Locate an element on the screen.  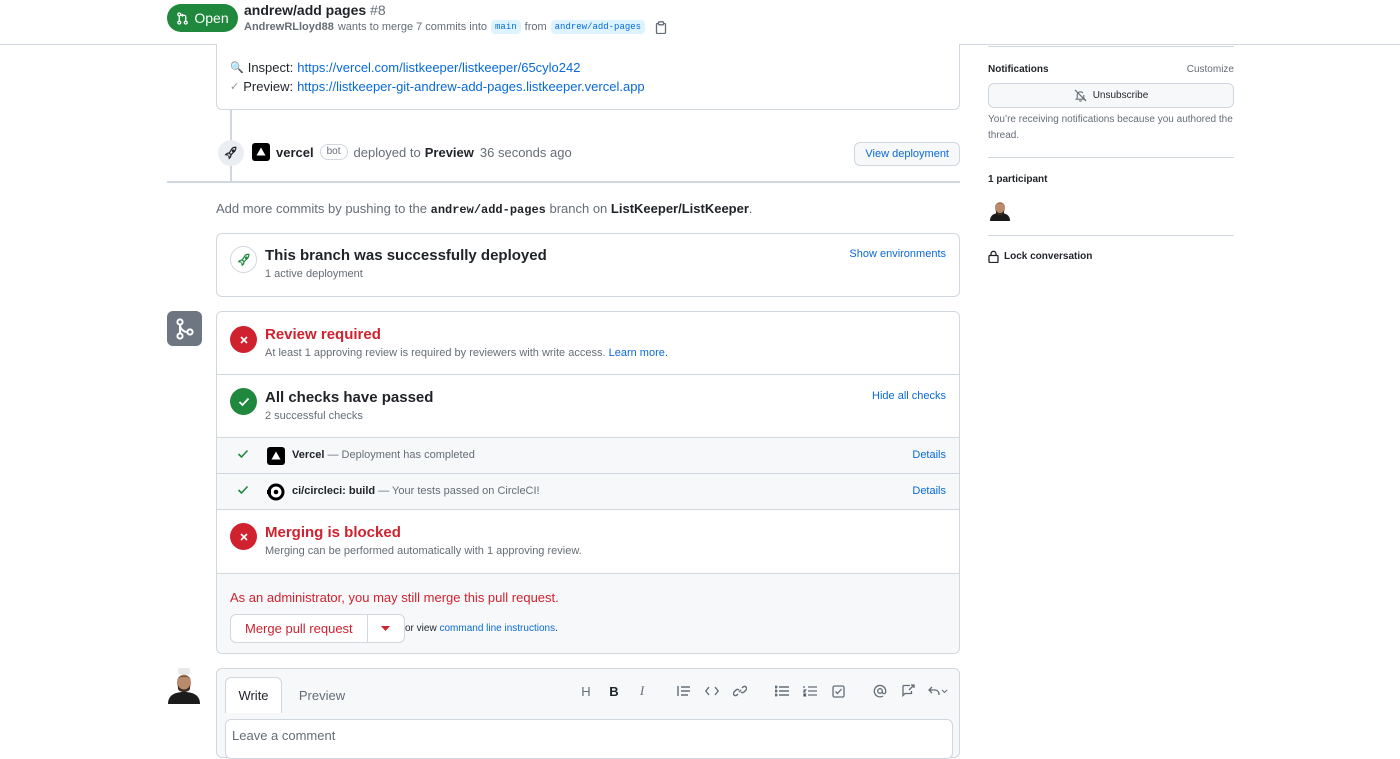
code-icon is located at coordinates (712, 691).